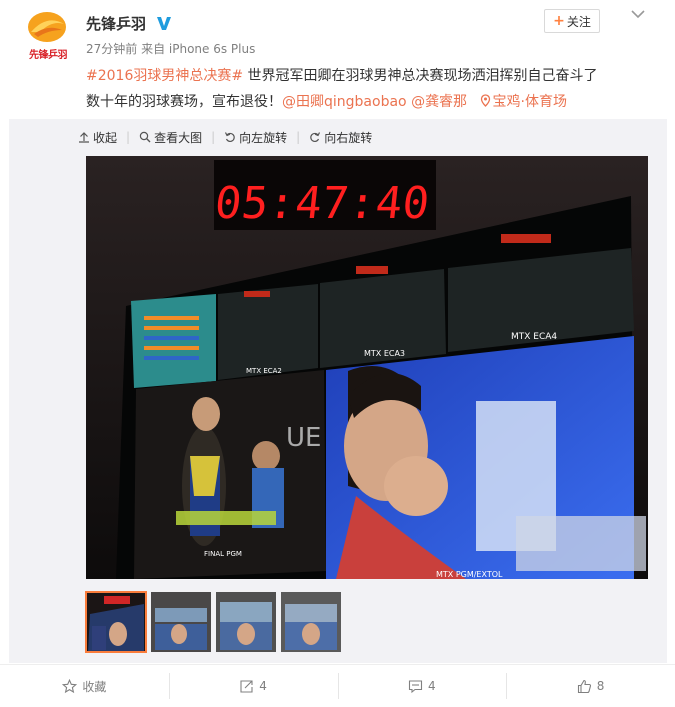 The height and width of the screenshot is (707, 675). Describe the element at coordinates (469, 574) in the screenshot. I see `monitor-label: MTX PGM/EXTOL` at that location.